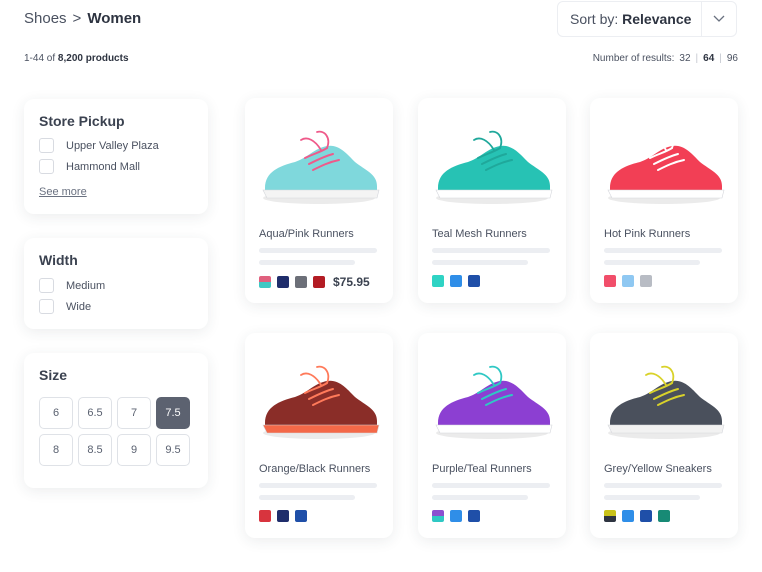 This screenshot has width=762, height=572. I want to click on size-option: 8.5, so click(95, 450).